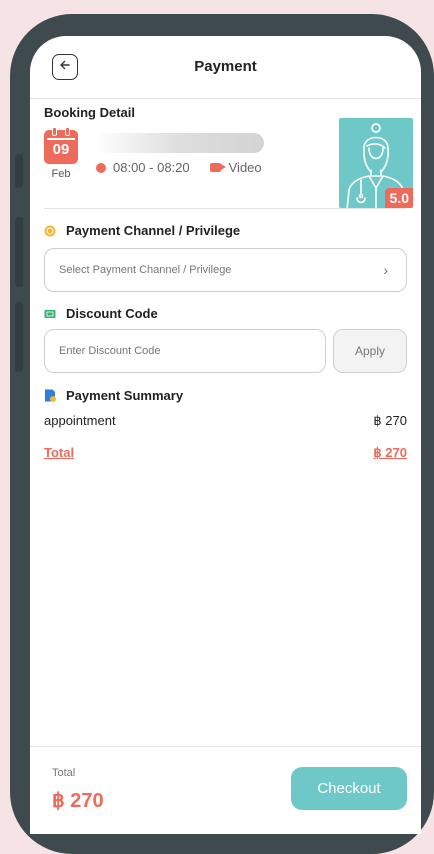  I want to click on footer-divider, so click(225, 746).